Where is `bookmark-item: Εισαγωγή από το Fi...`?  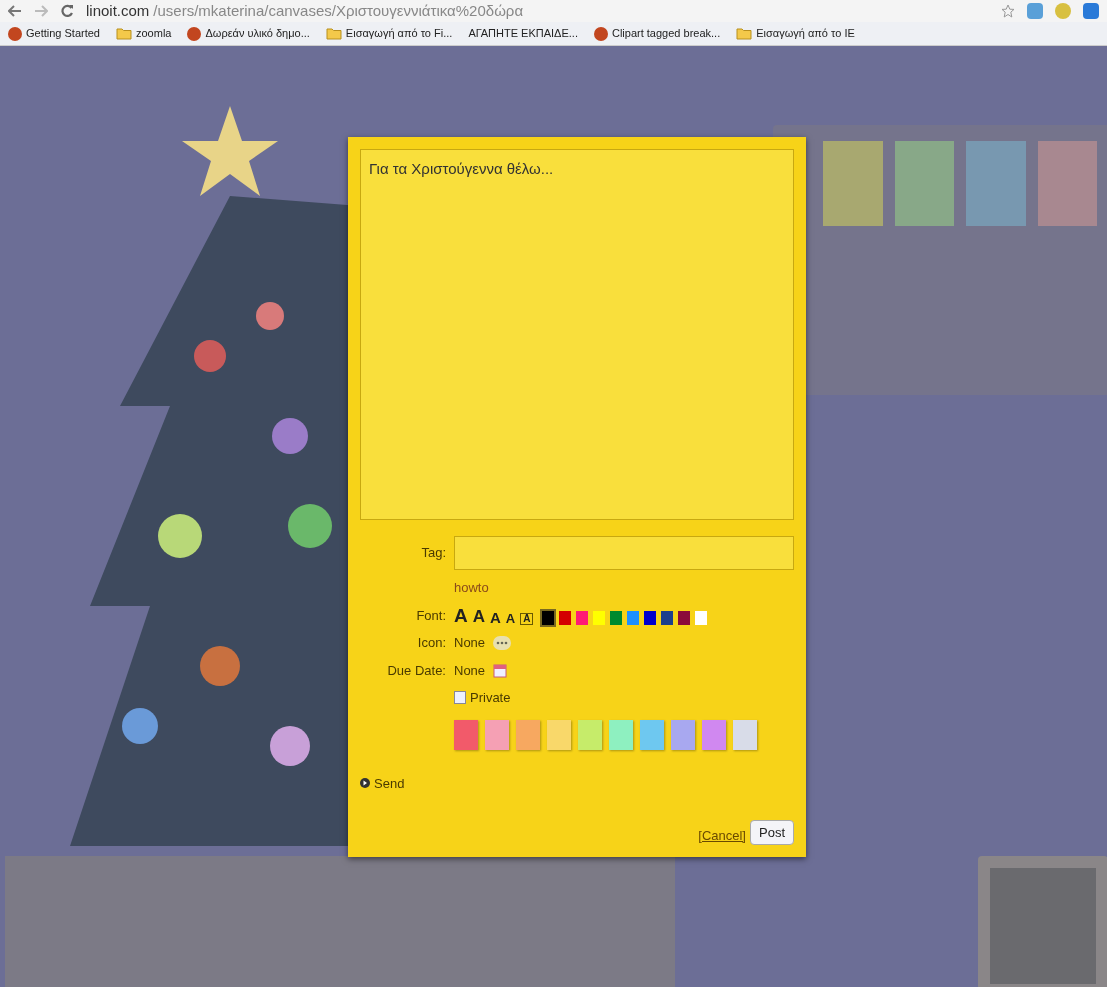
bookmark-item: Εισαγωγή από το Fi... is located at coordinates (389, 33).